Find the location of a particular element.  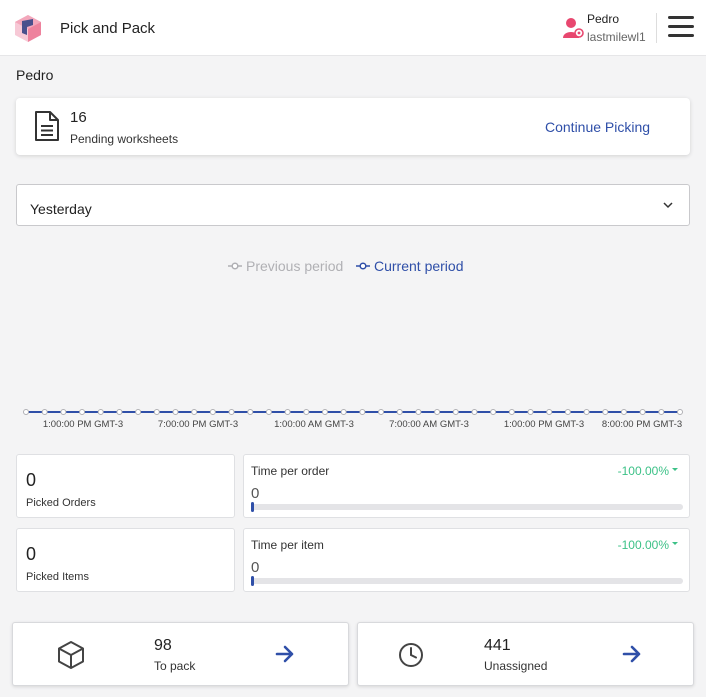

legend-previous-period: Previous period is located at coordinates (285, 266).